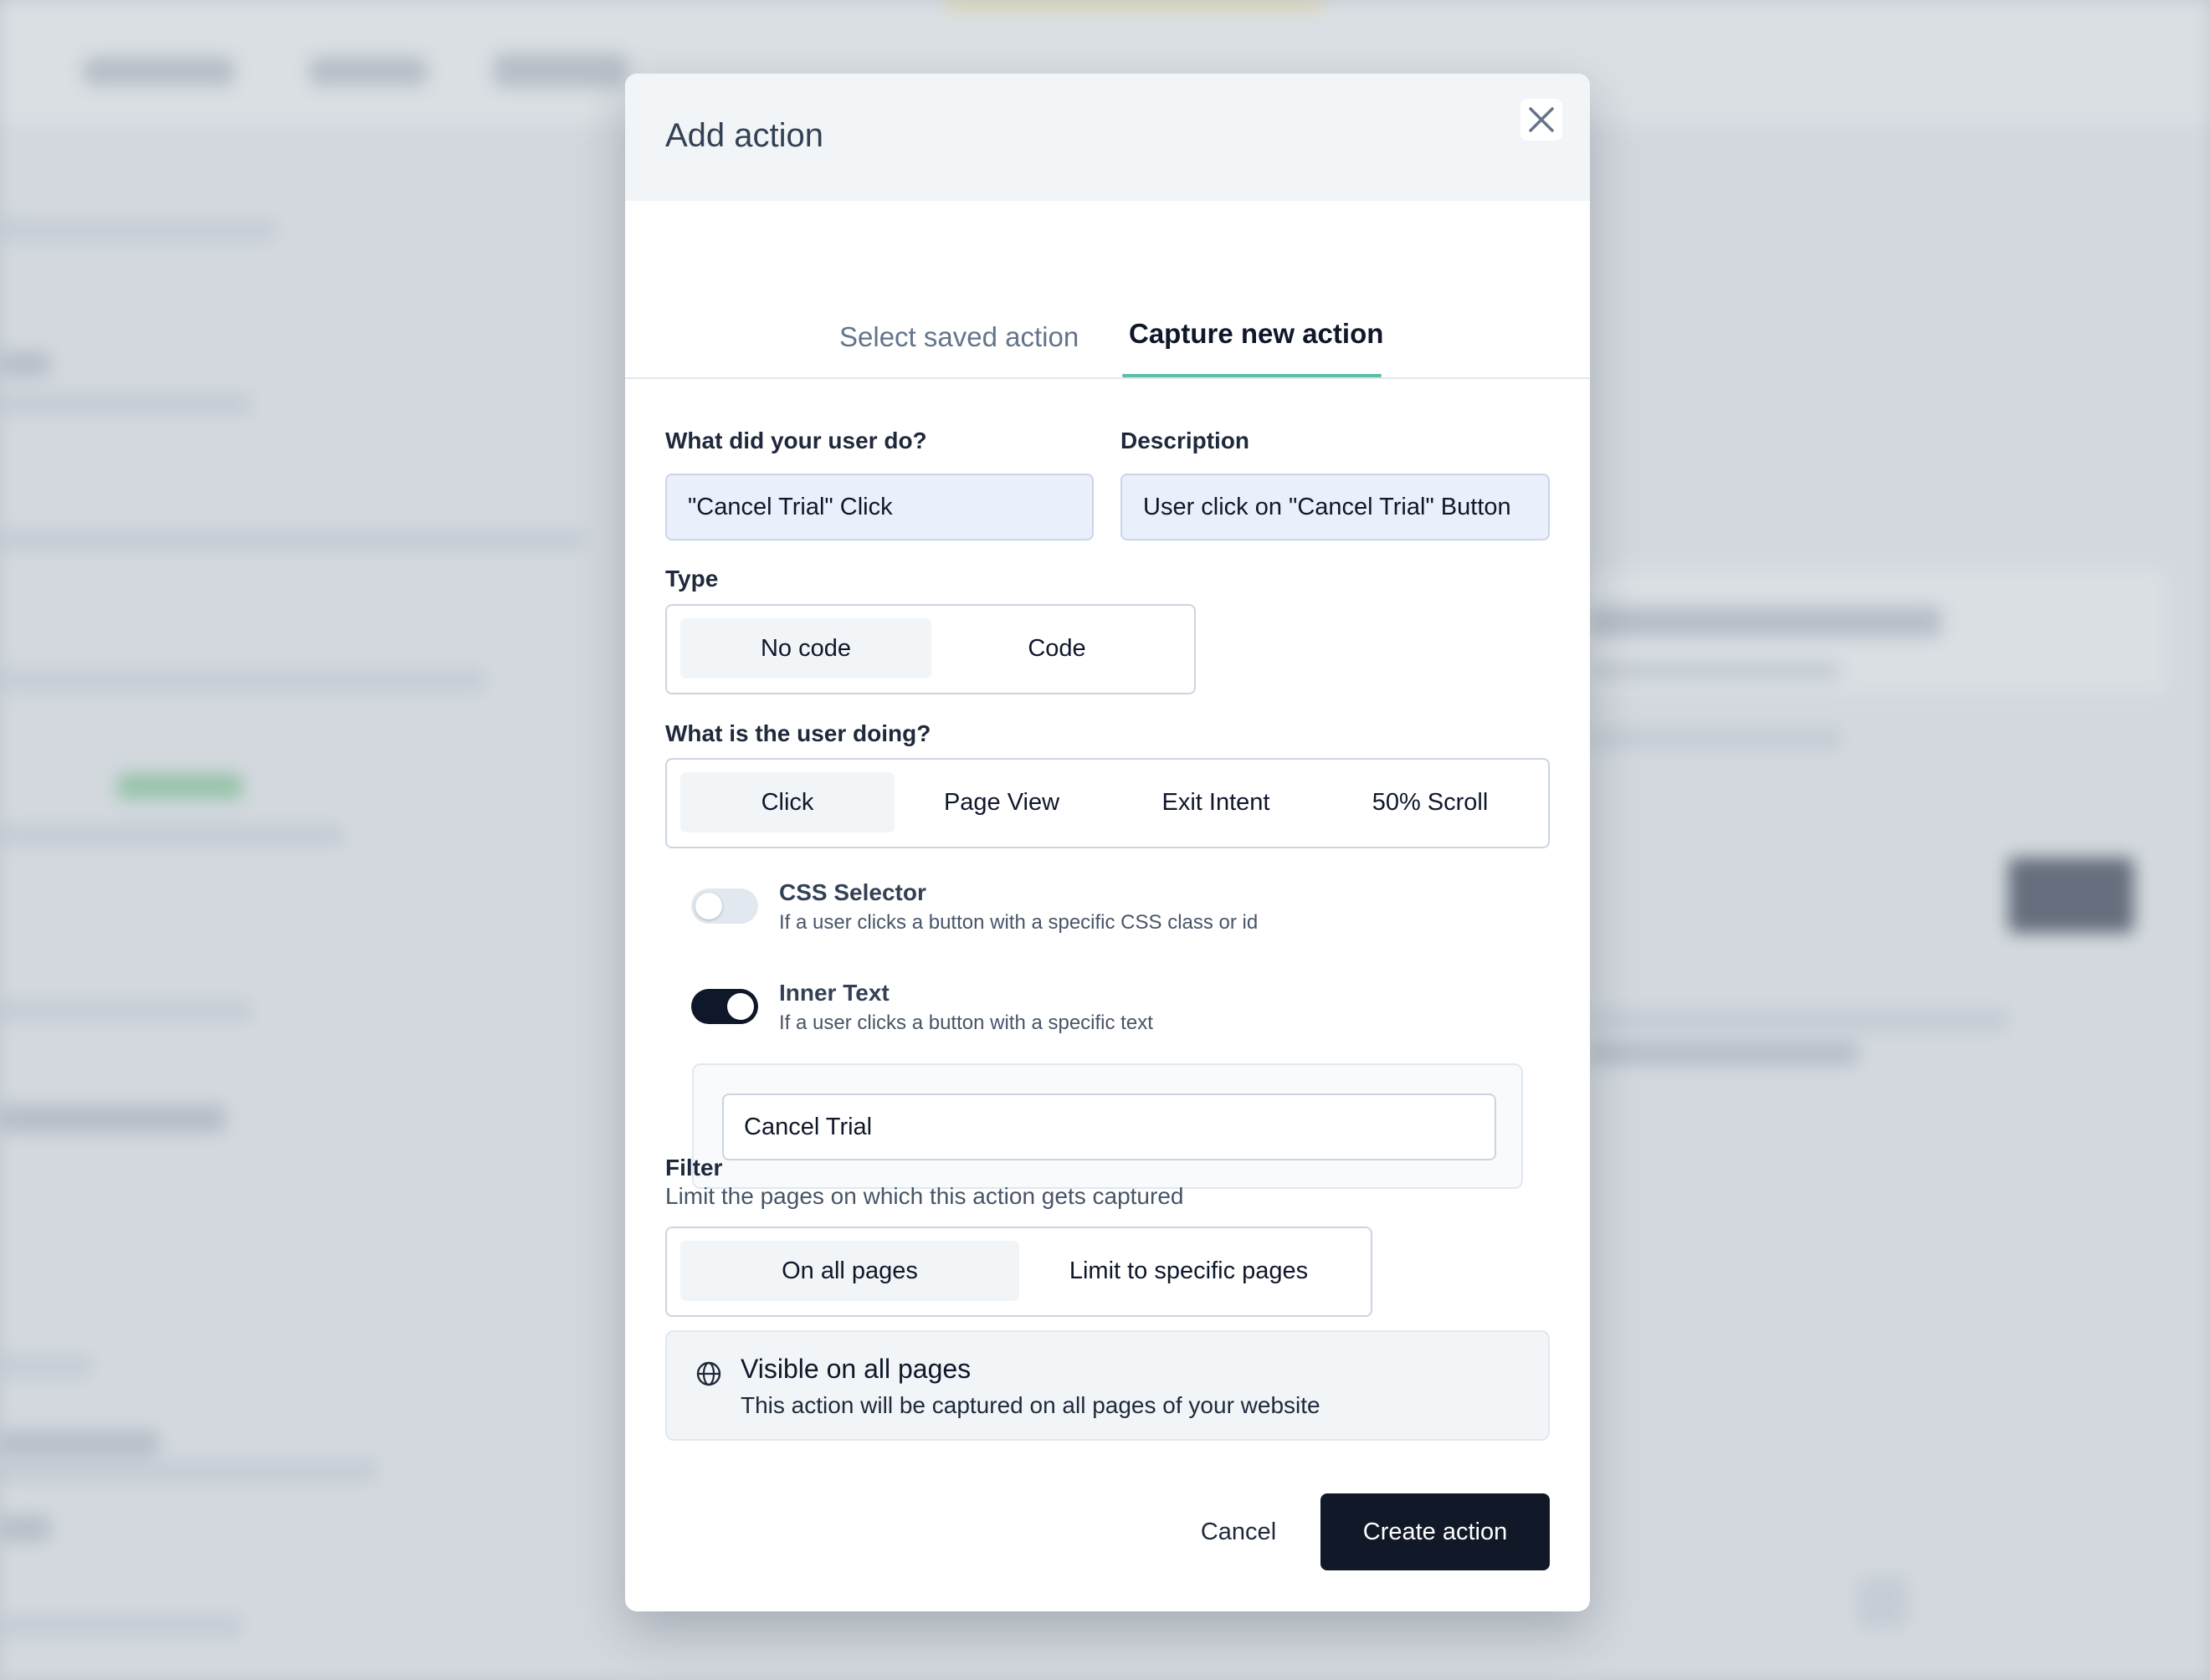 The image size is (2210, 1680). Describe the element at coordinates (834, 993) in the screenshot. I see `inner-text-title: Inner Text` at that location.